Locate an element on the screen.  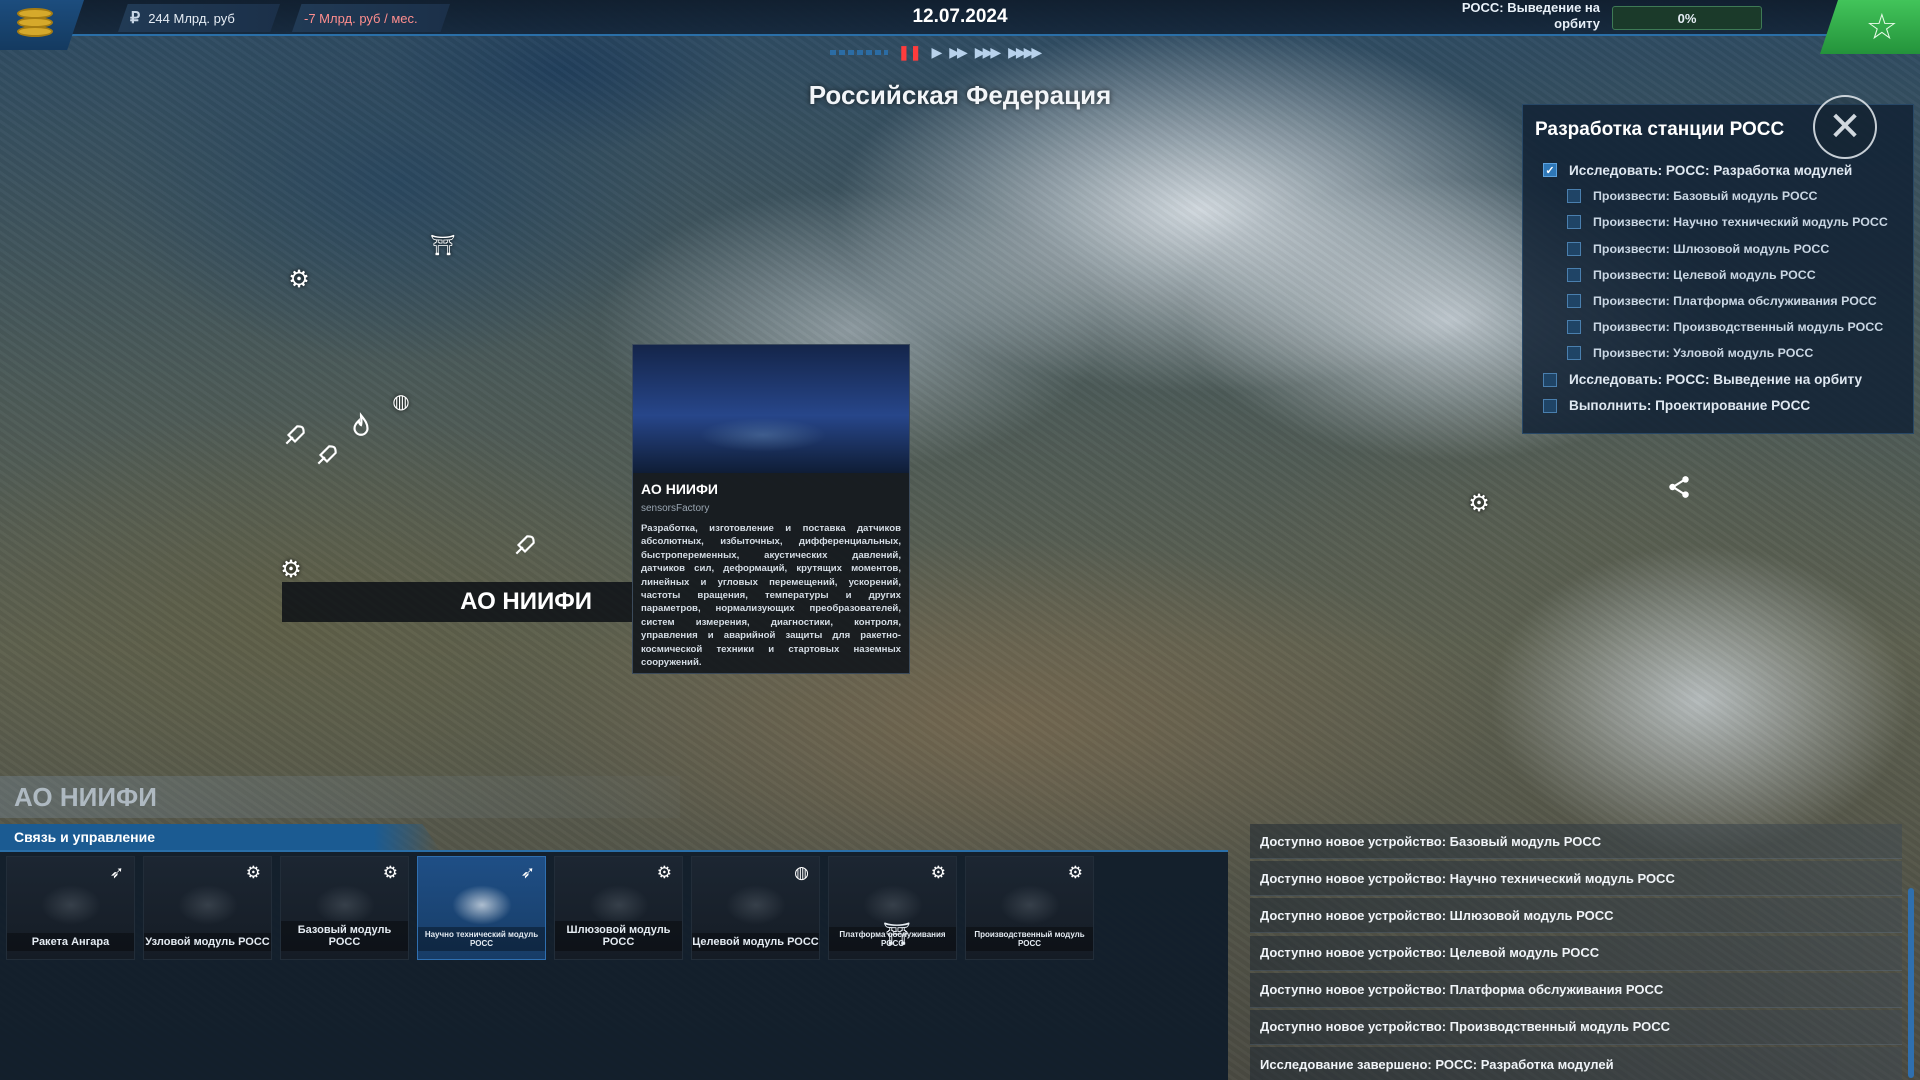
notifications-scrollbar is located at coordinates (1911, 983).